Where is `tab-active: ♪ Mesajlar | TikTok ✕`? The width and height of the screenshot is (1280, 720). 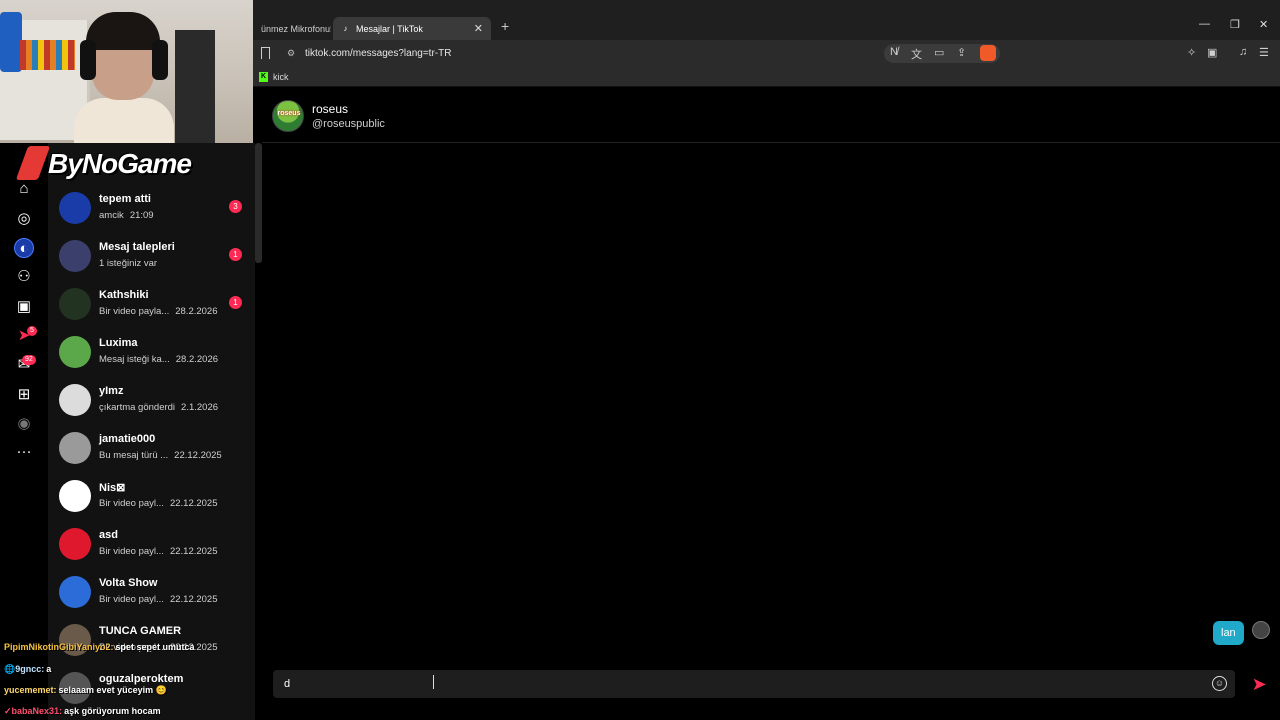 tab-active: ♪ Mesajlar | TikTok ✕ is located at coordinates (412, 28).